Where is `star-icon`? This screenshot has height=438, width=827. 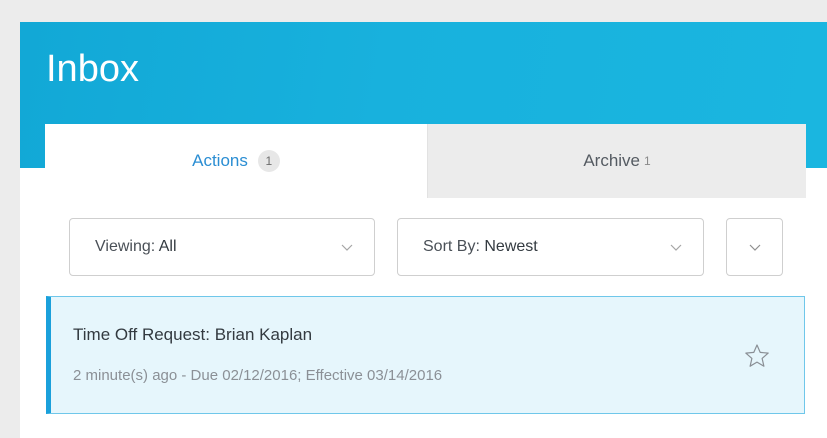 star-icon is located at coordinates (757, 356).